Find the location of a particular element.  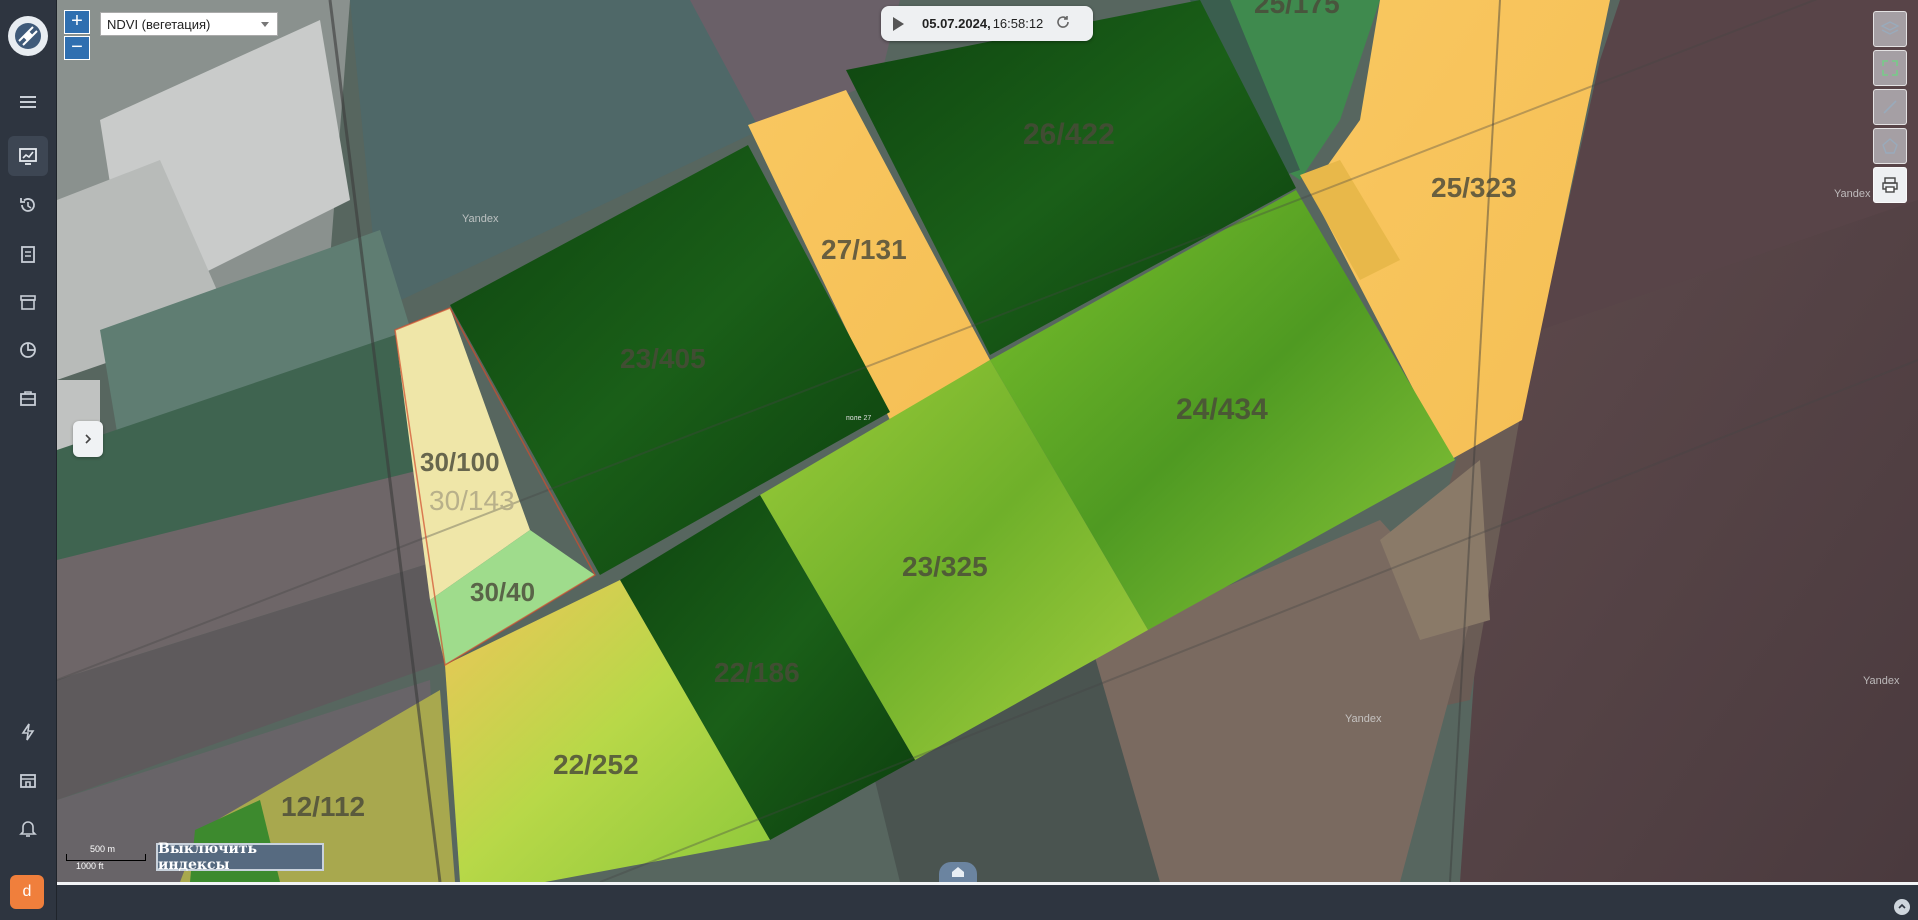

hamburger-icon is located at coordinates (28, 102).